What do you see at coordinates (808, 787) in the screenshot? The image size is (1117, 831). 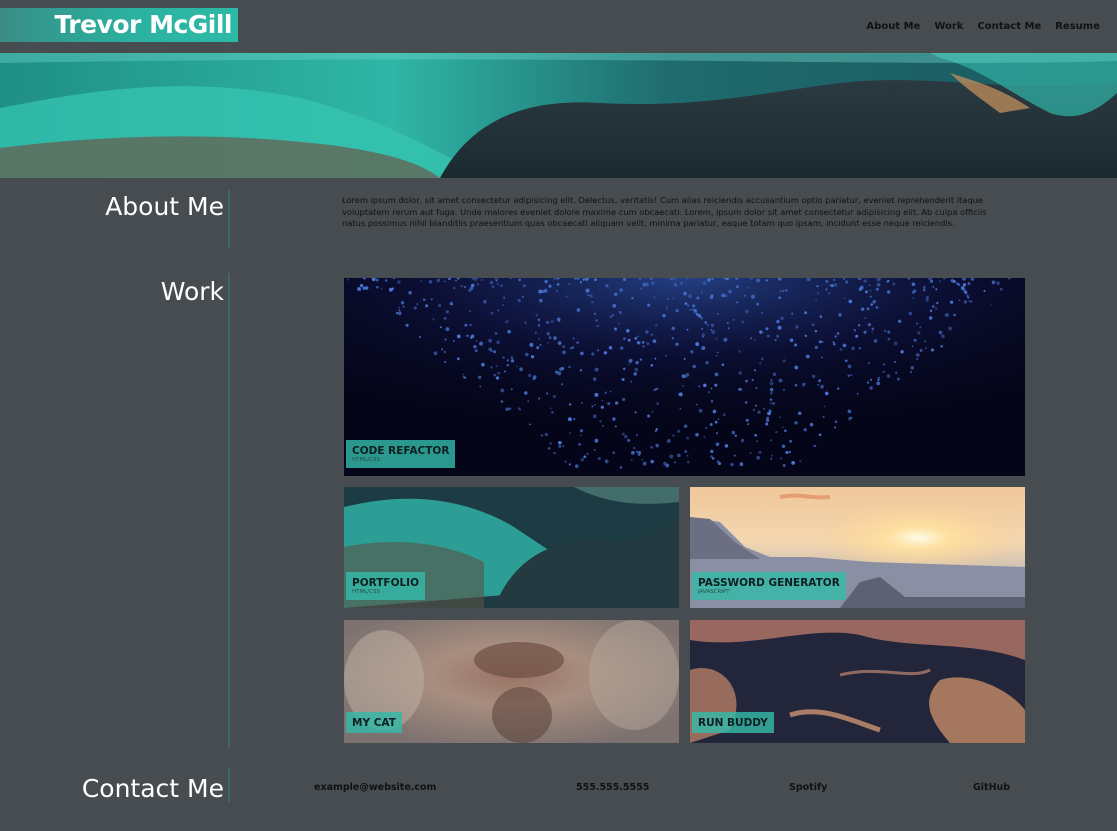 I see `contact-spotify-link: Spotify` at bounding box center [808, 787].